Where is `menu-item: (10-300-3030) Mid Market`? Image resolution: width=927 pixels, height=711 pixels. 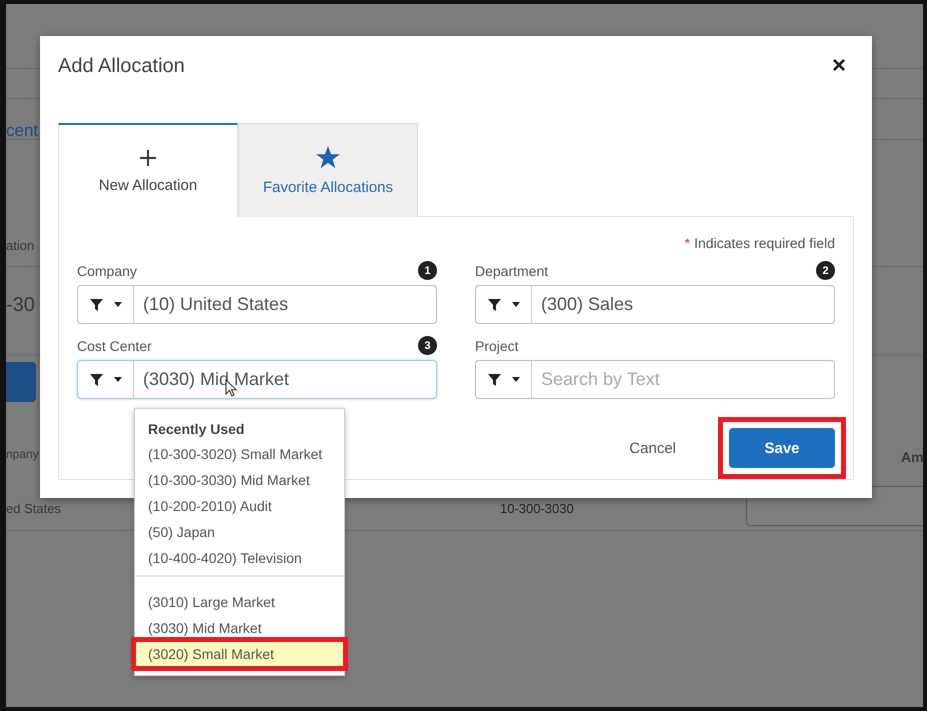
menu-item: (10-300-3030) Mid Market is located at coordinates (239, 480).